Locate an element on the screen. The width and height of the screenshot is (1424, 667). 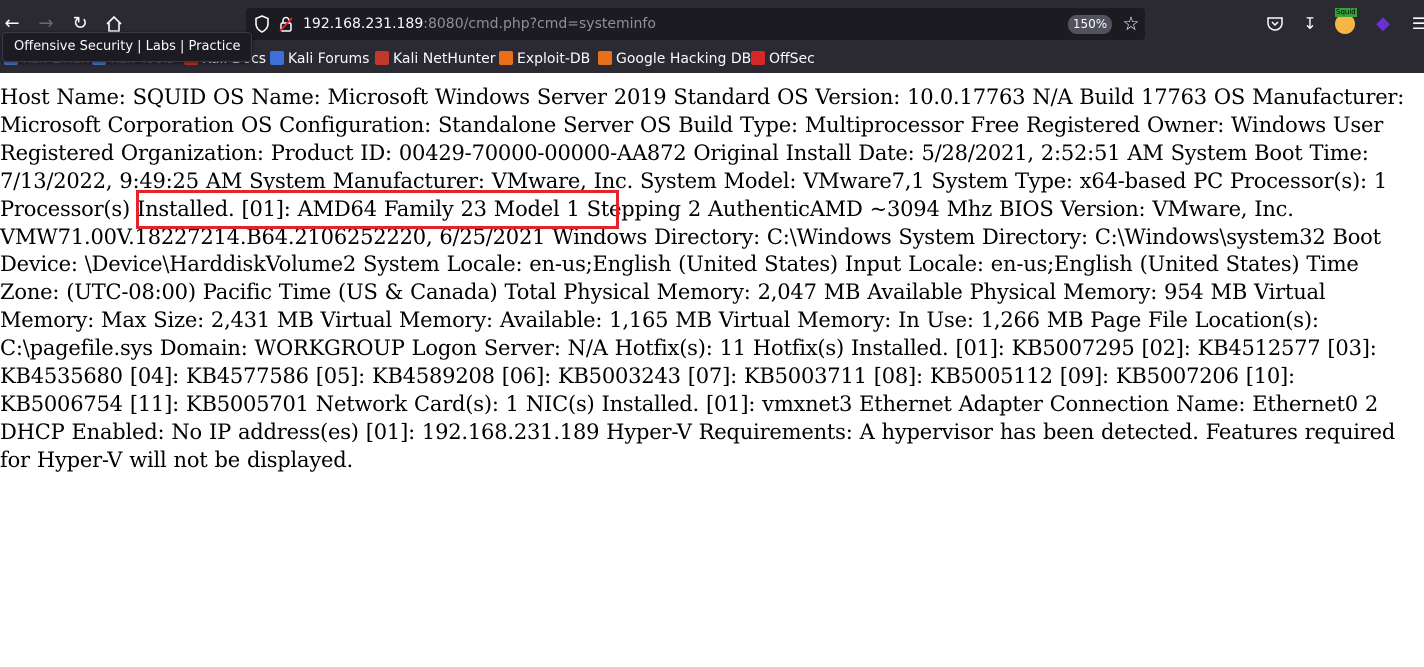
extension-squid-icon: Squid is located at coordinates (1345, 22).